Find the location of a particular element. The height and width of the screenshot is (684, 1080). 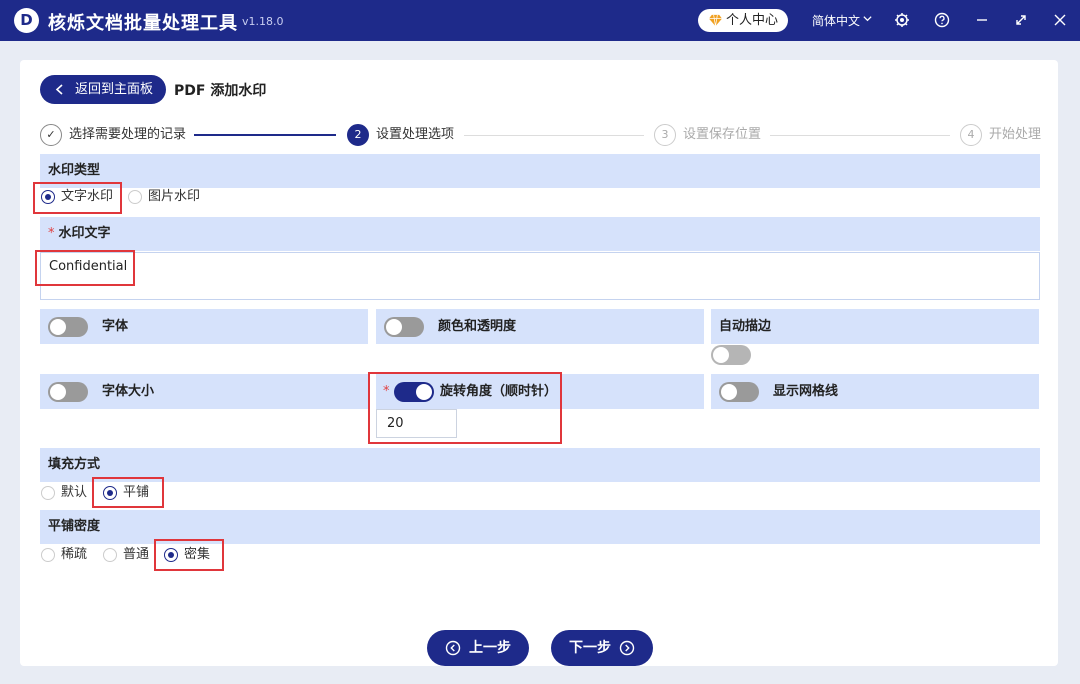

app-version: v1.18.0 is located at coordinates (263, 21).